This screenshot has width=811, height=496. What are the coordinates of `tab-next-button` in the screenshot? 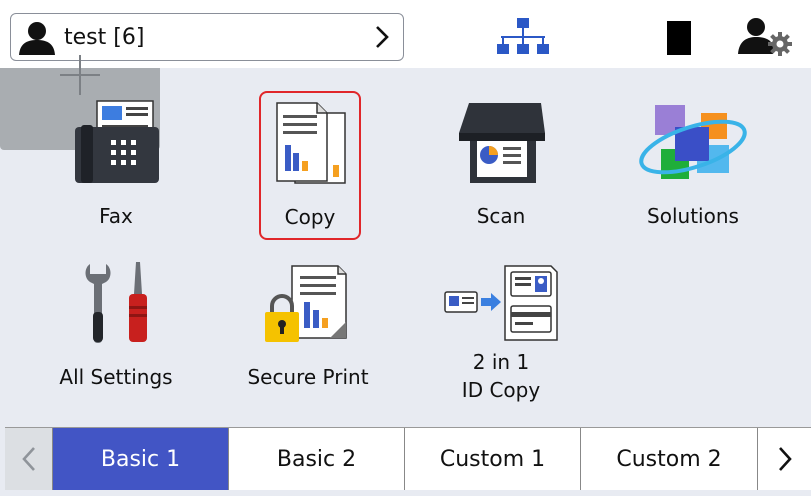 It's located at (784, 459).